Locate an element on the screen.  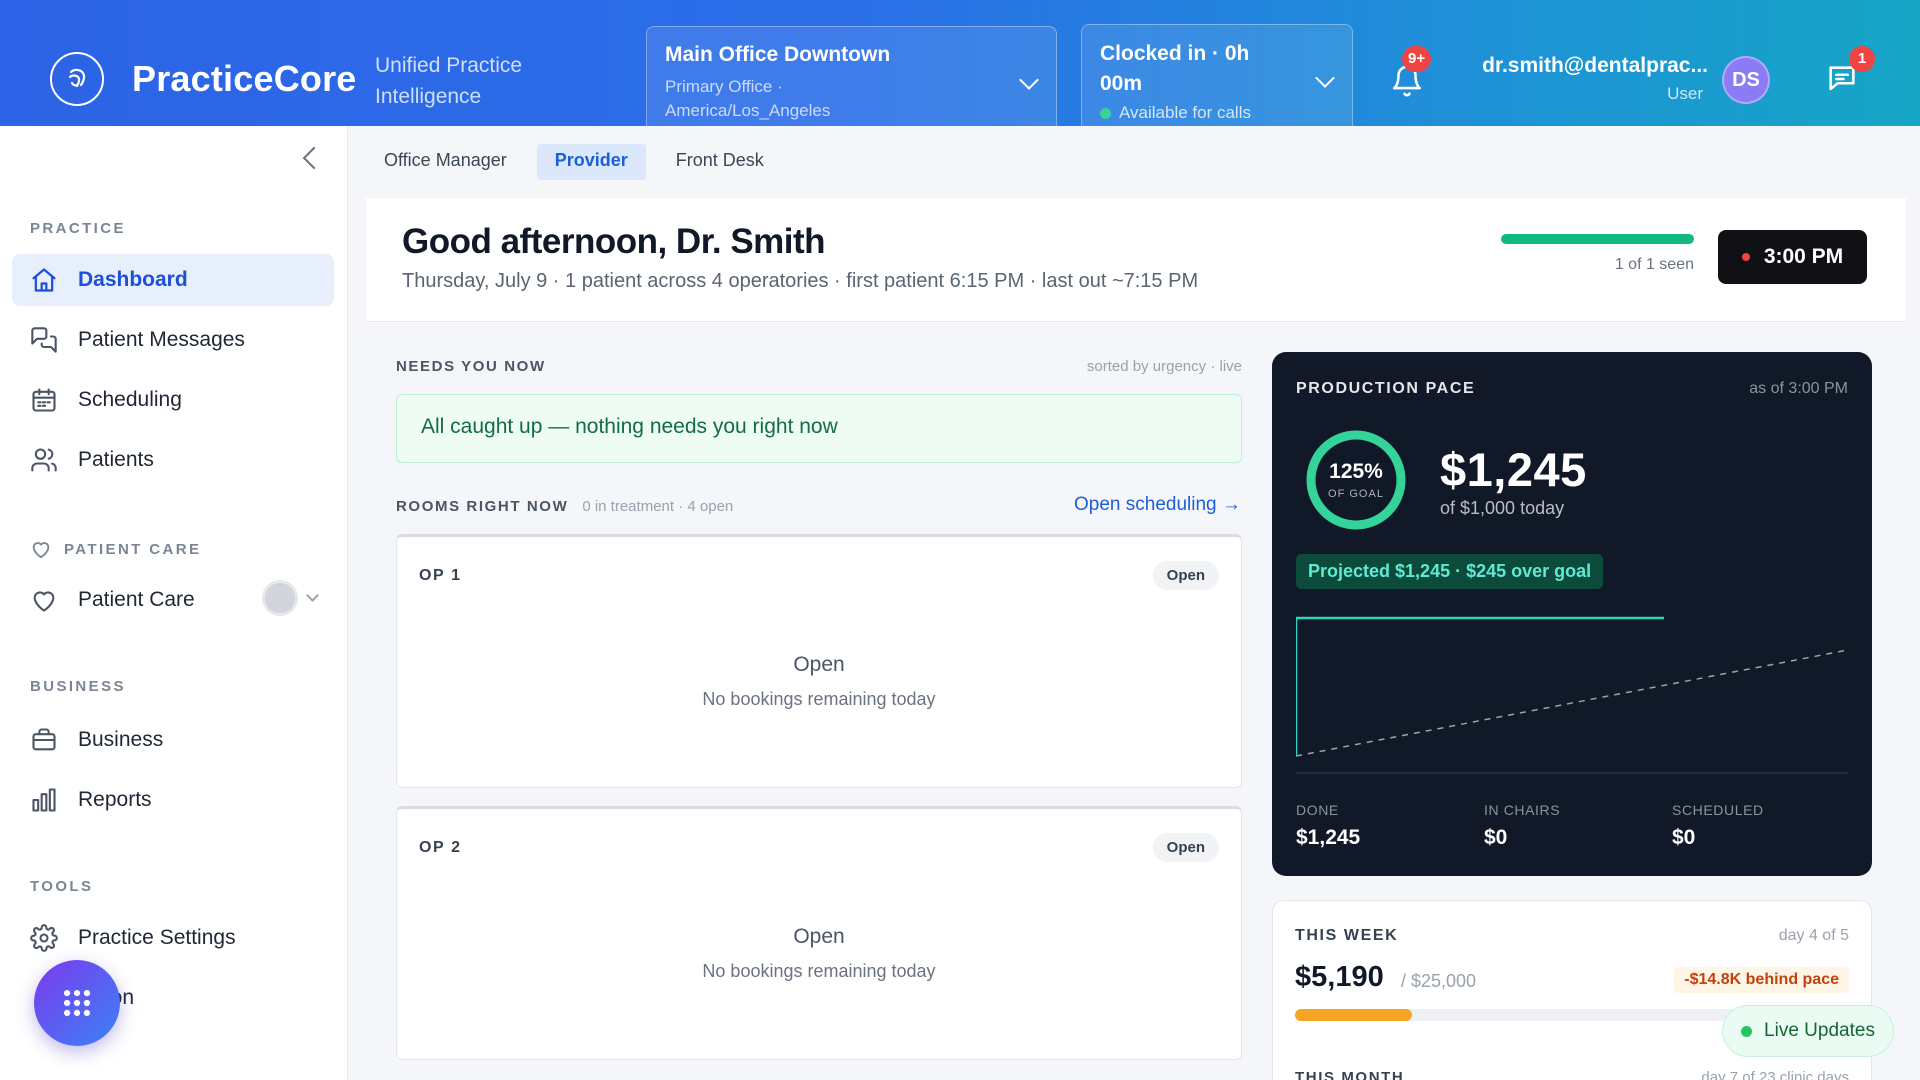
grid-dots-icon is located at coordinates (77, 1003).